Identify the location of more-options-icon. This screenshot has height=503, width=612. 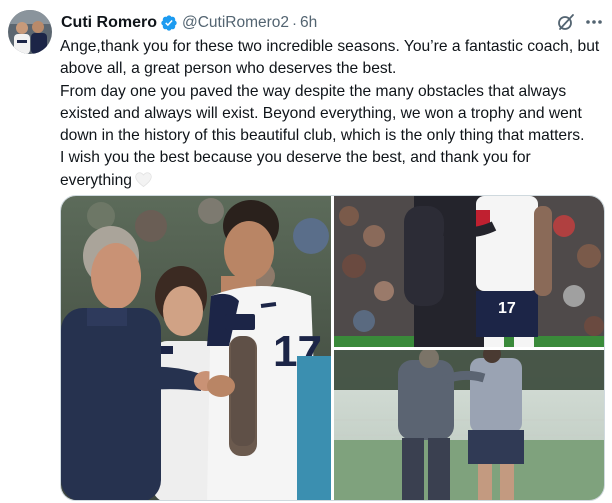
(594, 22).